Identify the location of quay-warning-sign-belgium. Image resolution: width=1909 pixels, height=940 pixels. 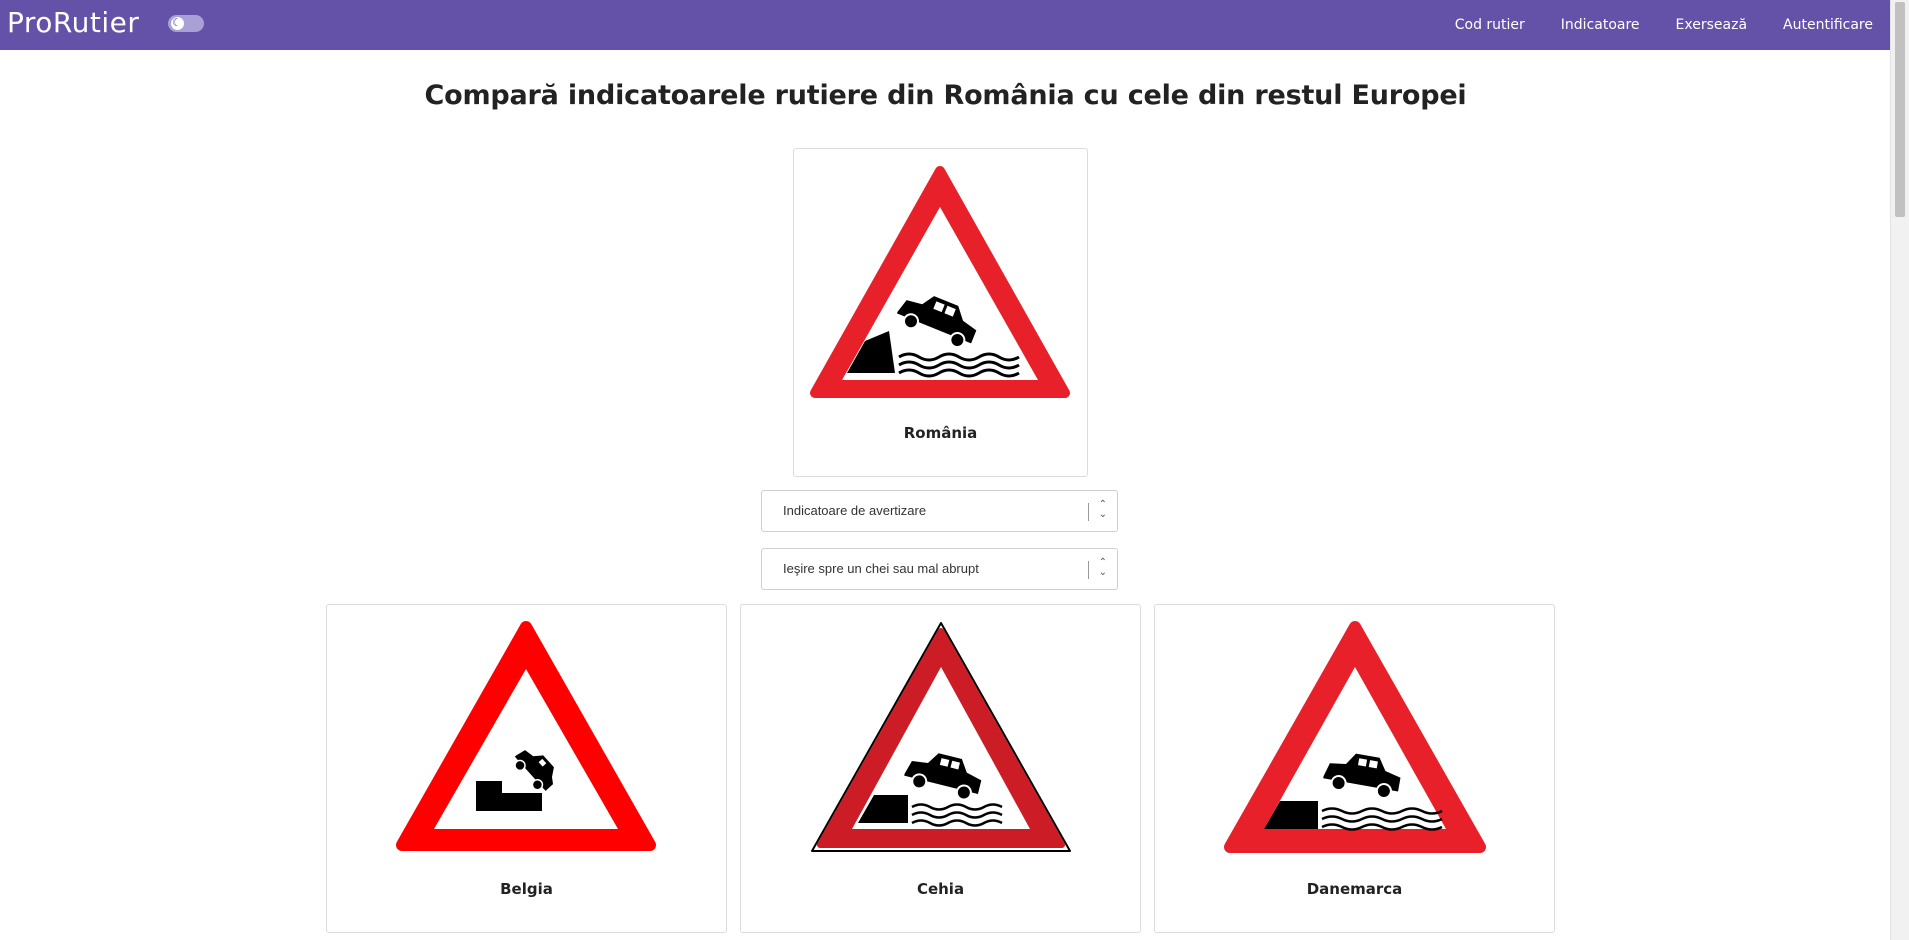
(526, 736).